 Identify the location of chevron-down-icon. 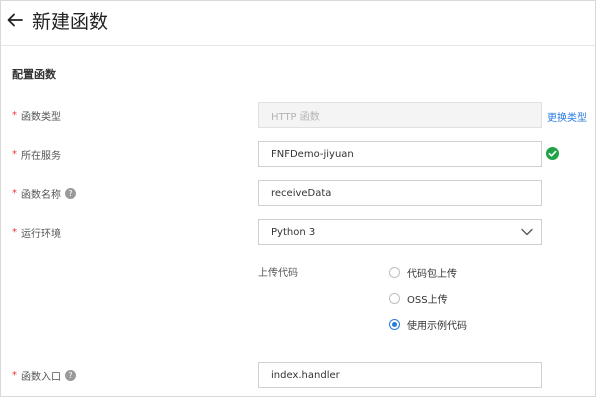
(527, 232).